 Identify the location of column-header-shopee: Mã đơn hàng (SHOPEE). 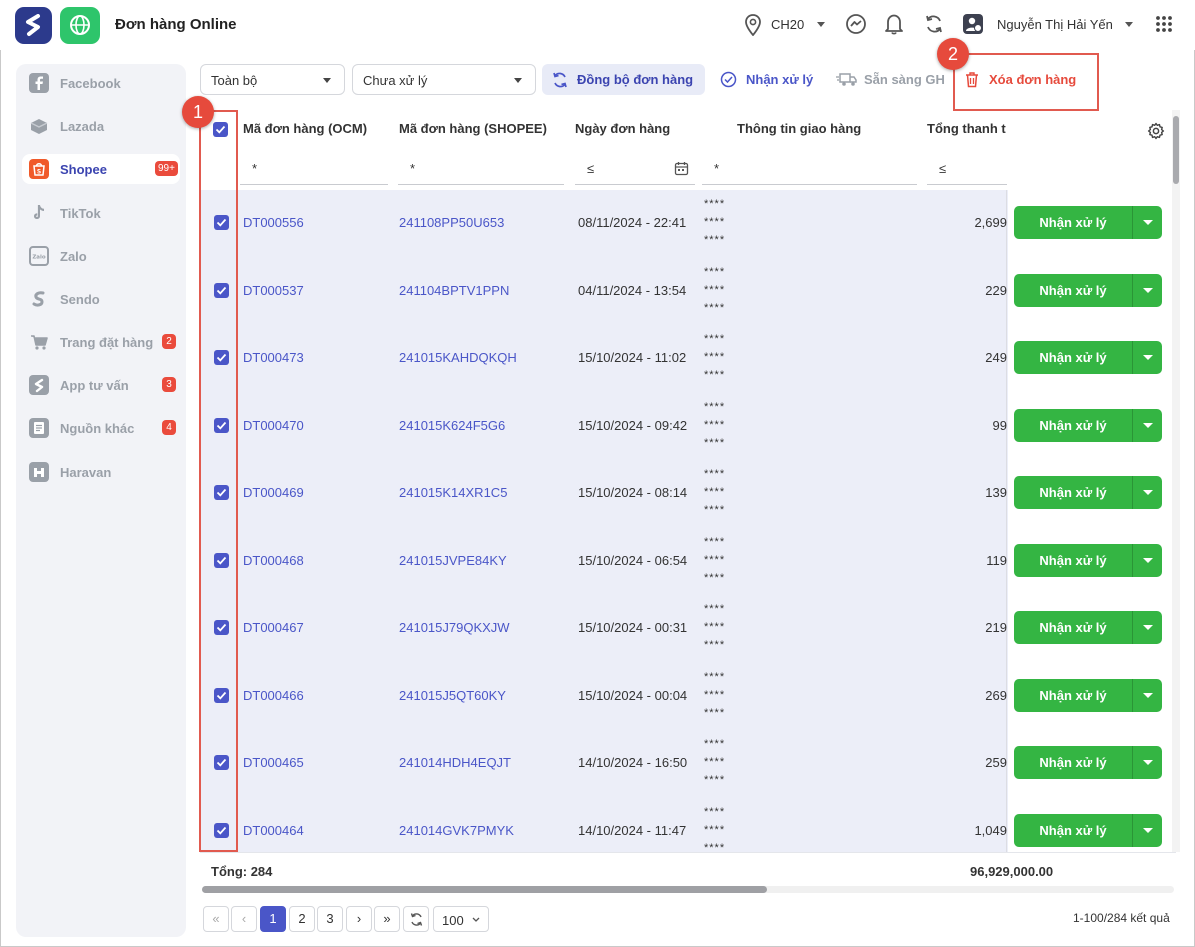
(473, 128).